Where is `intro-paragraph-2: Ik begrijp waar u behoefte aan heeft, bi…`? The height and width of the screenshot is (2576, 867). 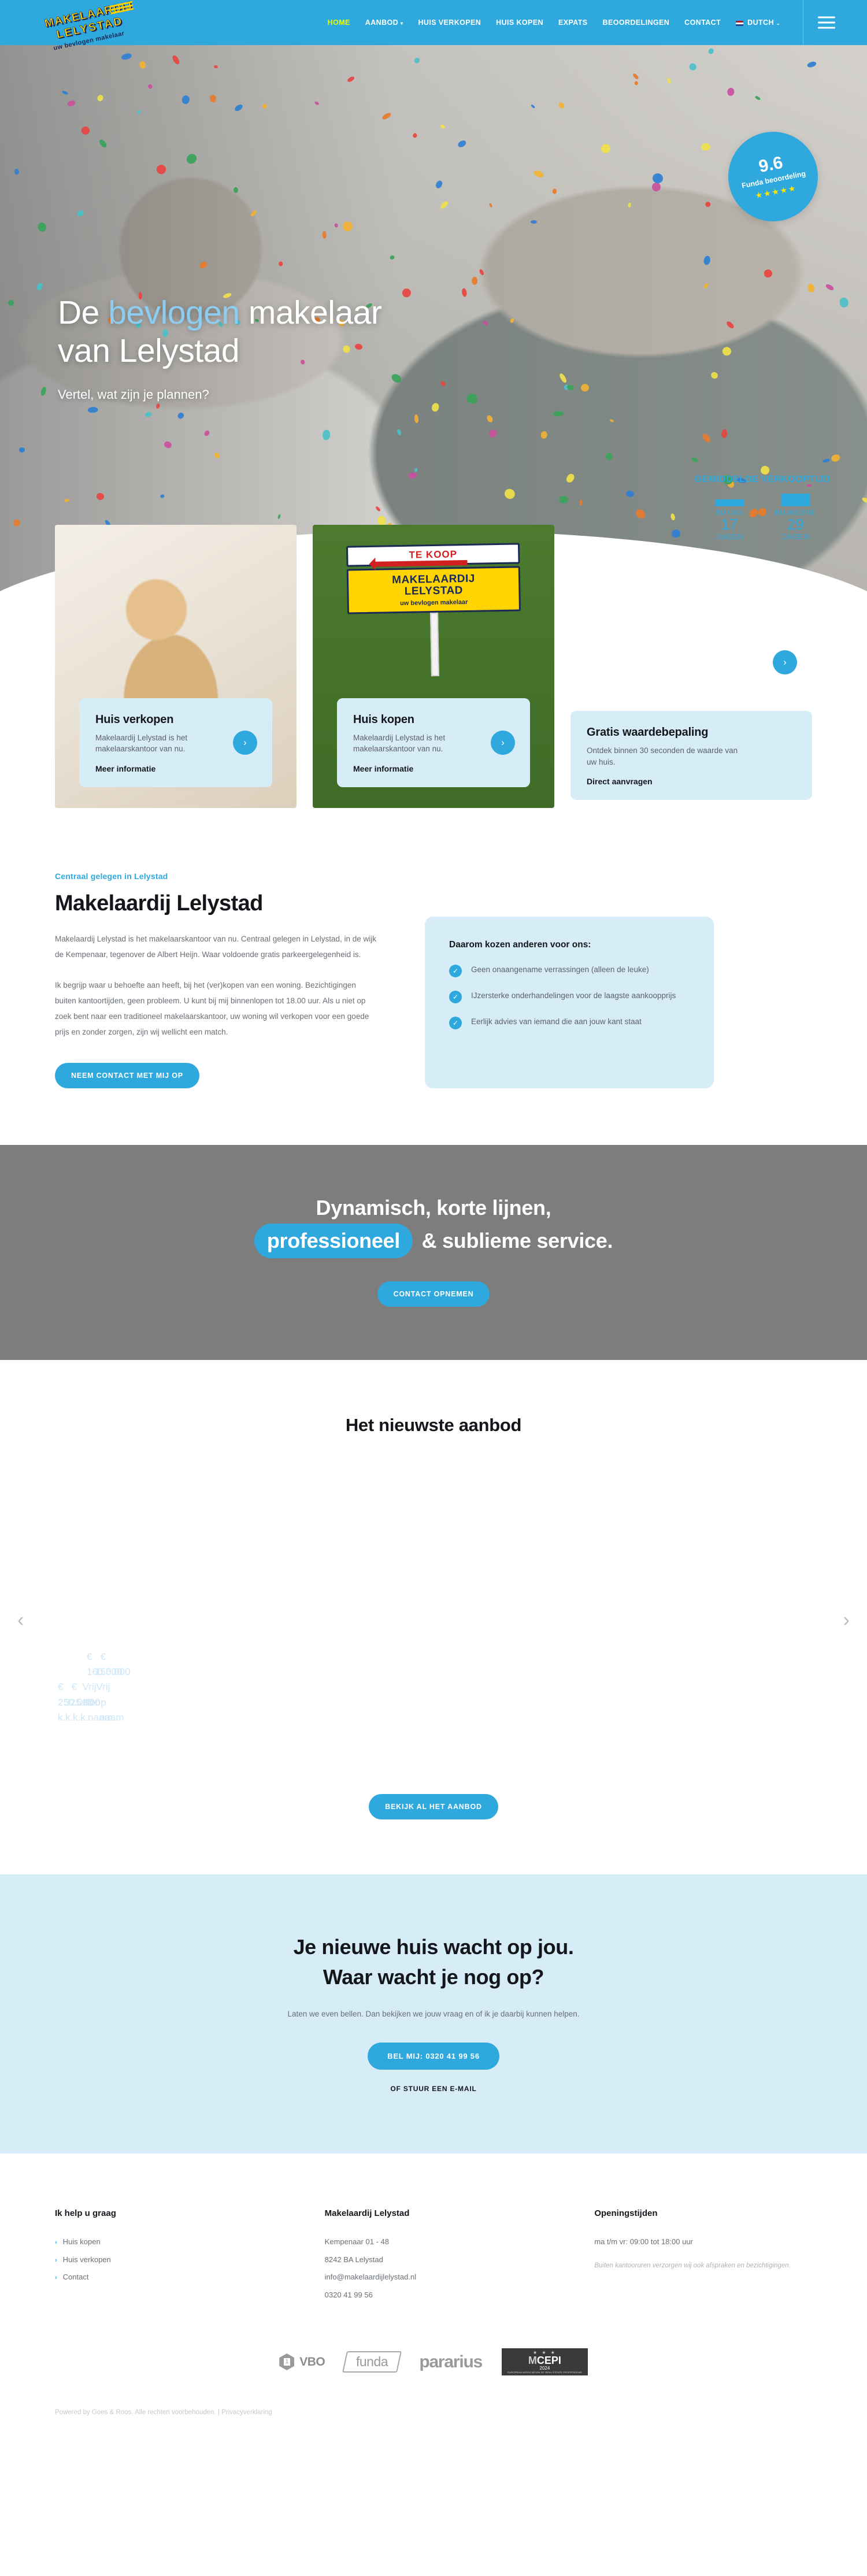
intro-paragraph-2: Ik begrijp waar u behoefte aan heeft, bi… is located at coordinates (212, 1008).